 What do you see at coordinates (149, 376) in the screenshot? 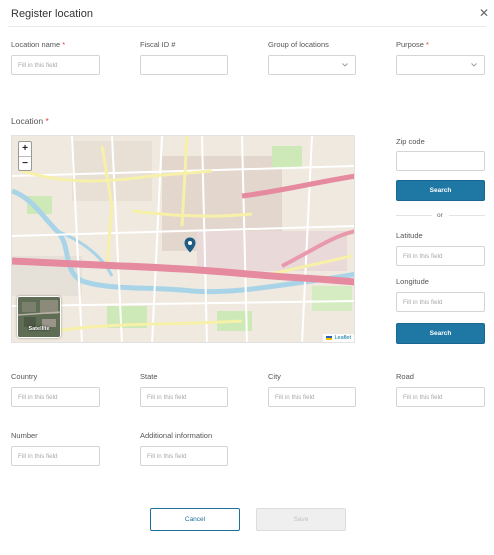
I see `state-label: State` at bounding box center [149, 376].